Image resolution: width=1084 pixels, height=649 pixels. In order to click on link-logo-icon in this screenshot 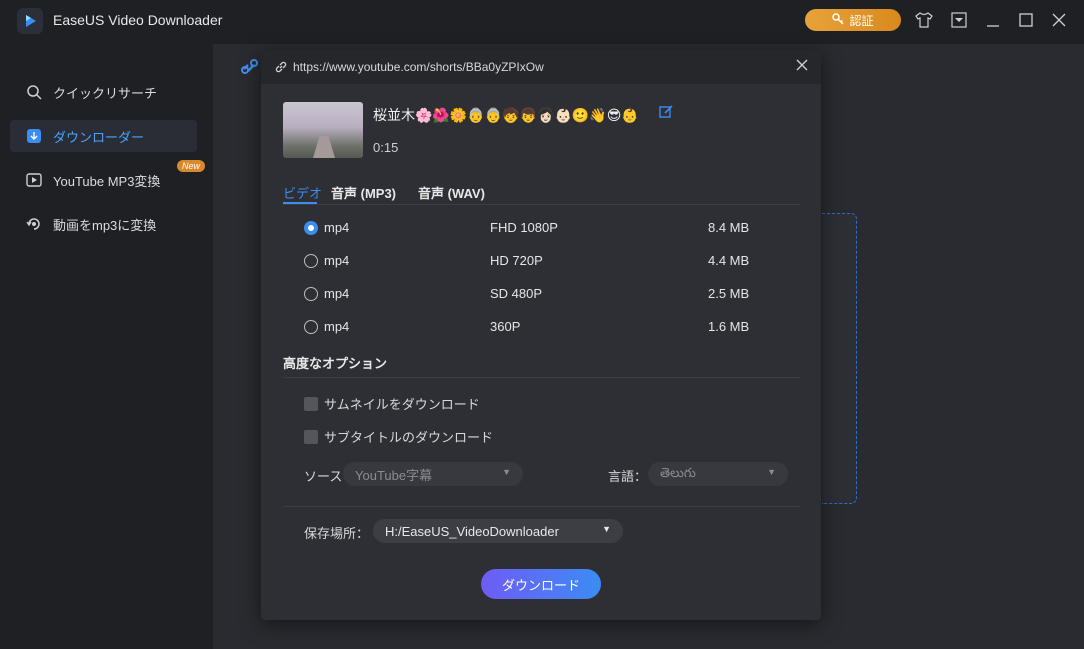, I will do `click(250, 69)`.